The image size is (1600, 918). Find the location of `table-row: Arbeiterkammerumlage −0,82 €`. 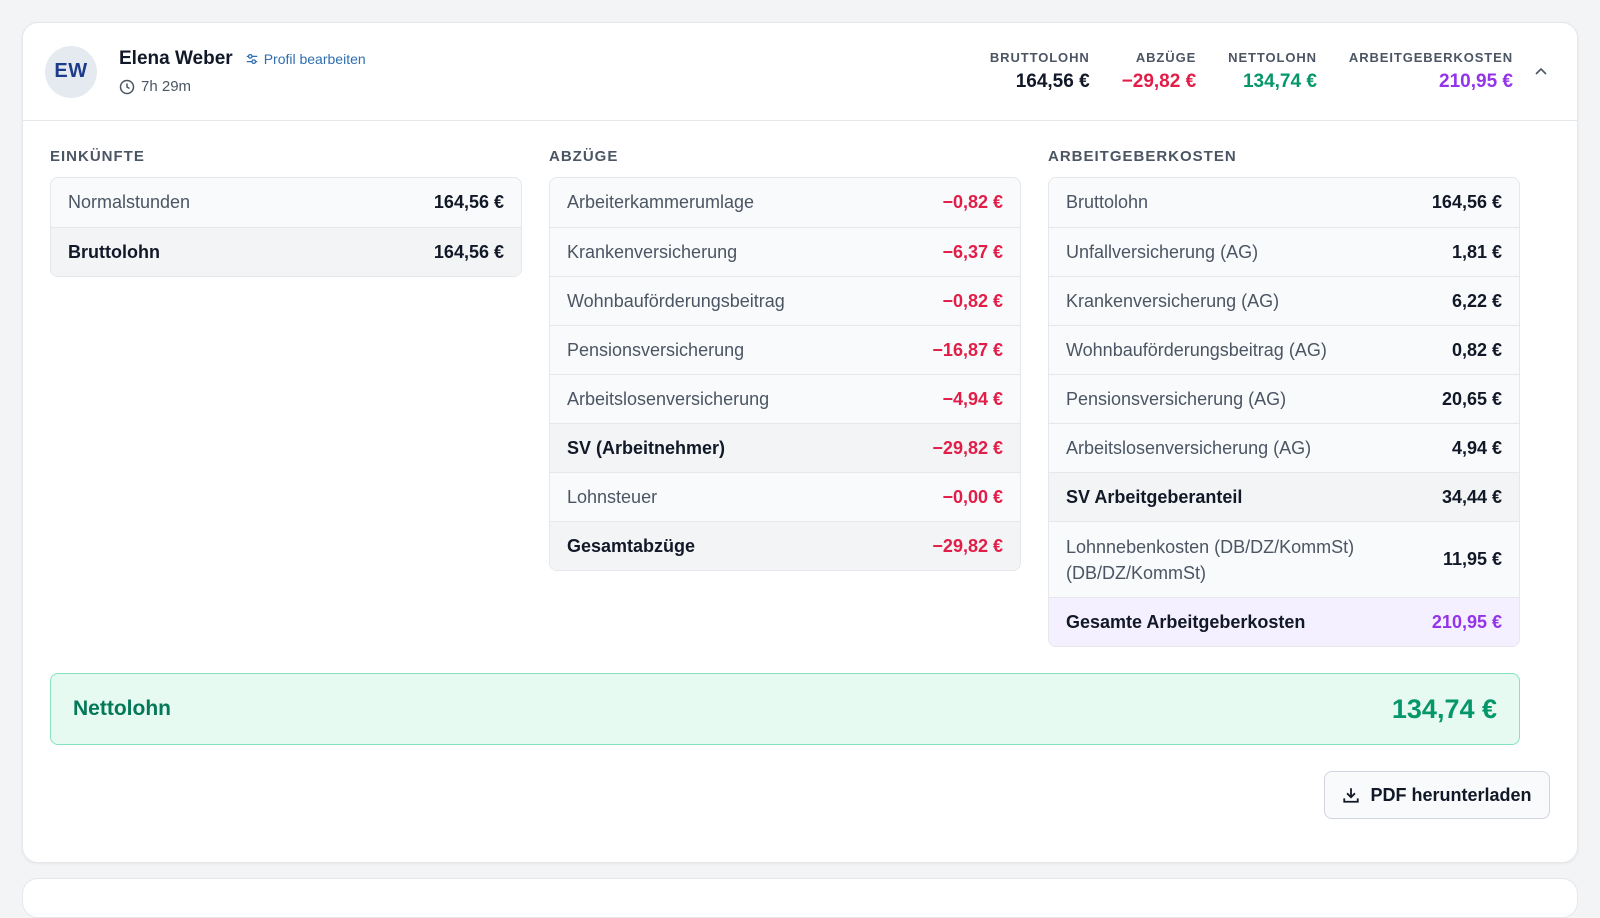

table-row: Arbeiterkammerumlage −0,82 € is located at coordinates (785, 202).